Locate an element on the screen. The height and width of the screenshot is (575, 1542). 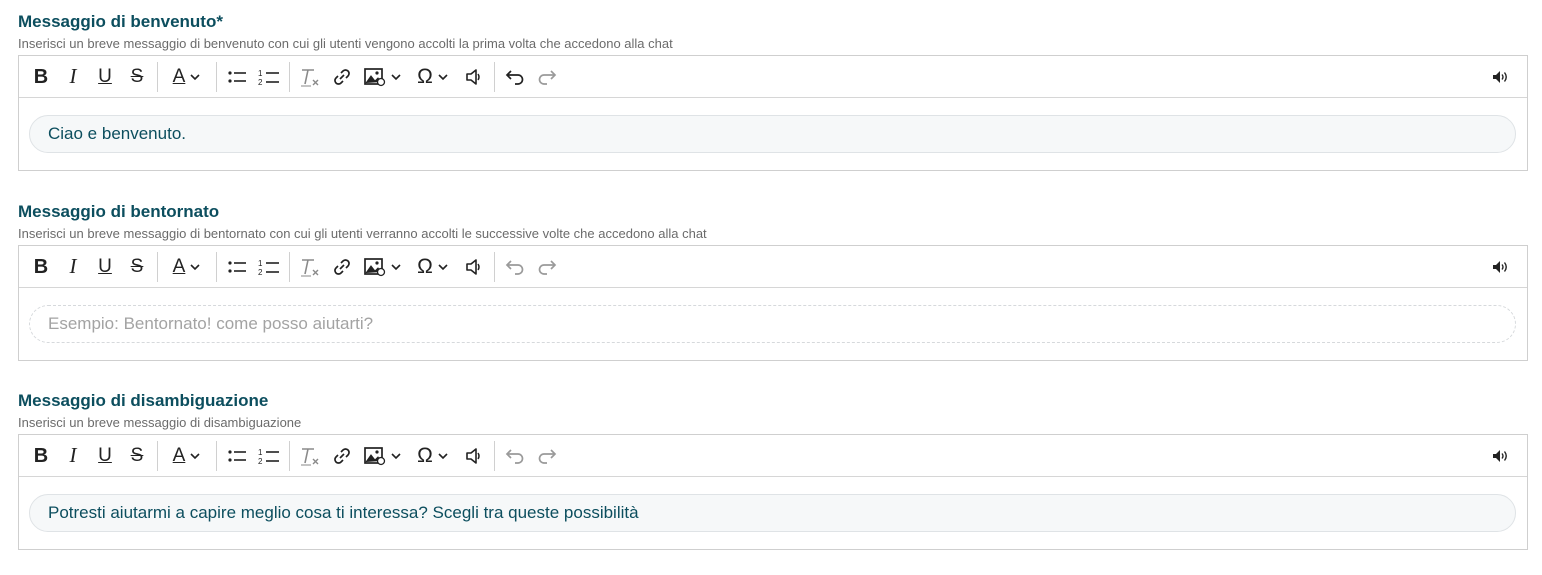
redo-icon is located at coordinates (547, 456).